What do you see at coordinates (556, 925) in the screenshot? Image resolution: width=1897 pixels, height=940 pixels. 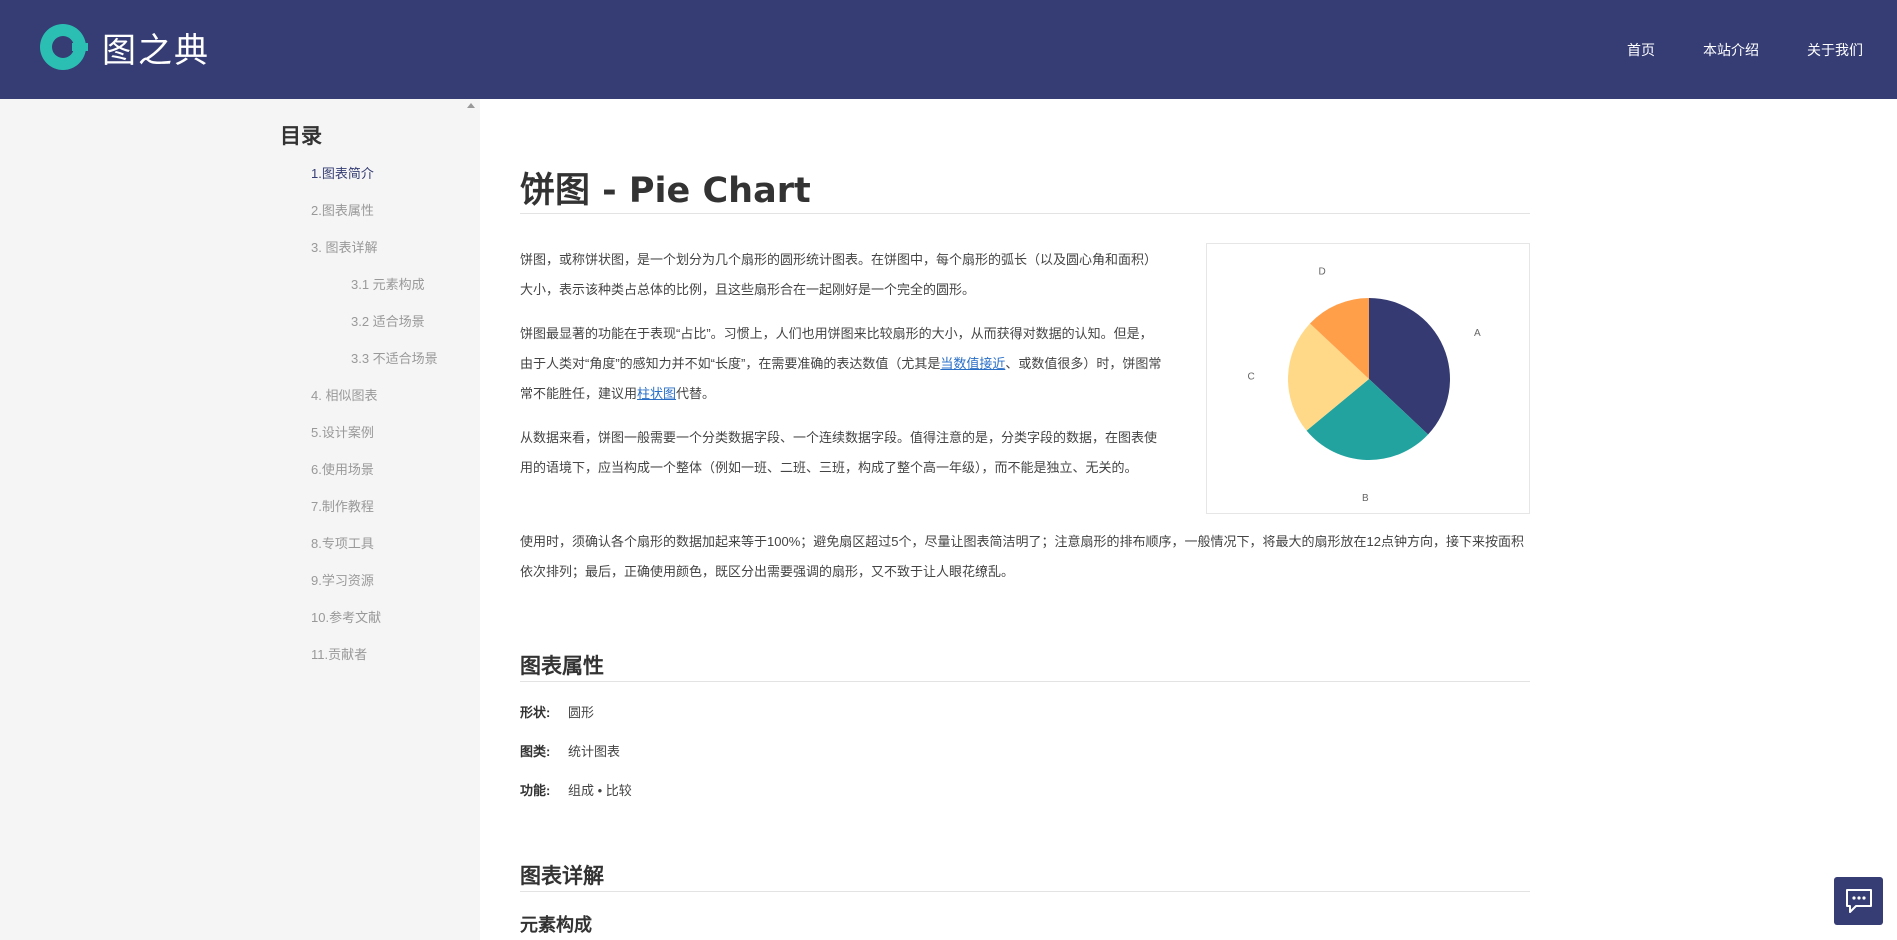 I see `subsection-elements-title: 元素构成` at bounding box center [556, 925].